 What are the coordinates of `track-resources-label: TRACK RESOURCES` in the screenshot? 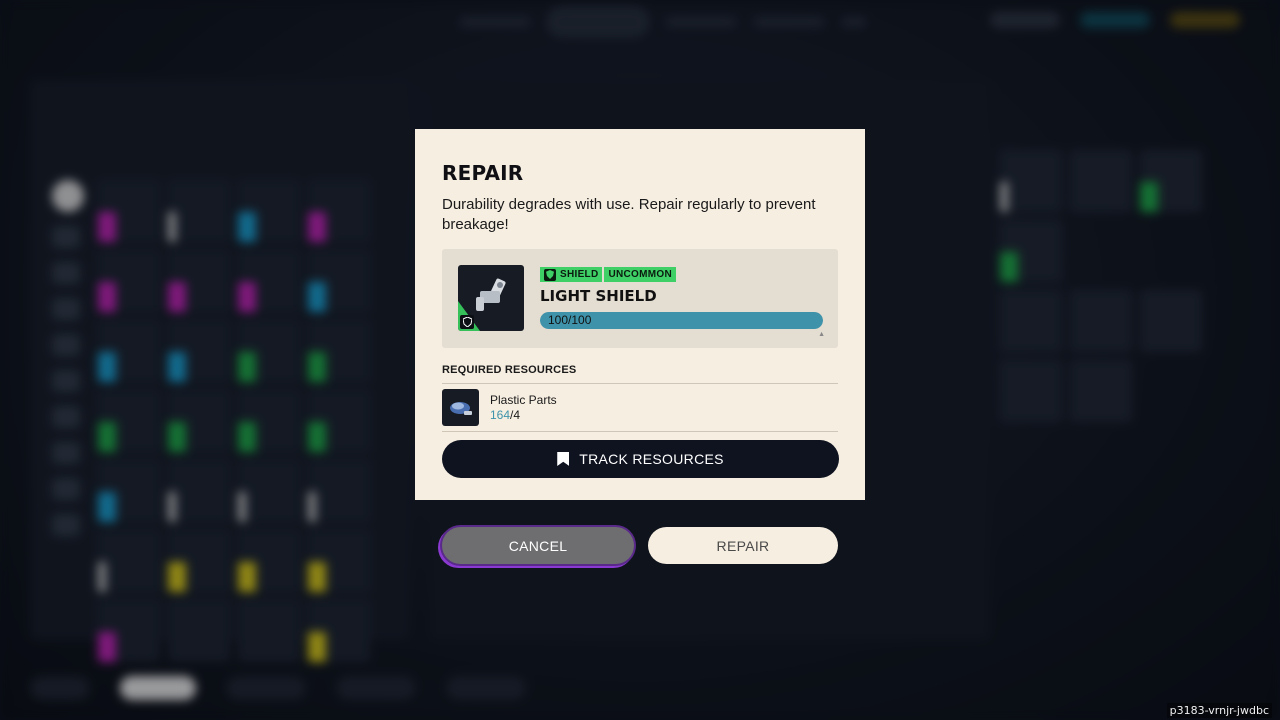 It's located at (651, 459).